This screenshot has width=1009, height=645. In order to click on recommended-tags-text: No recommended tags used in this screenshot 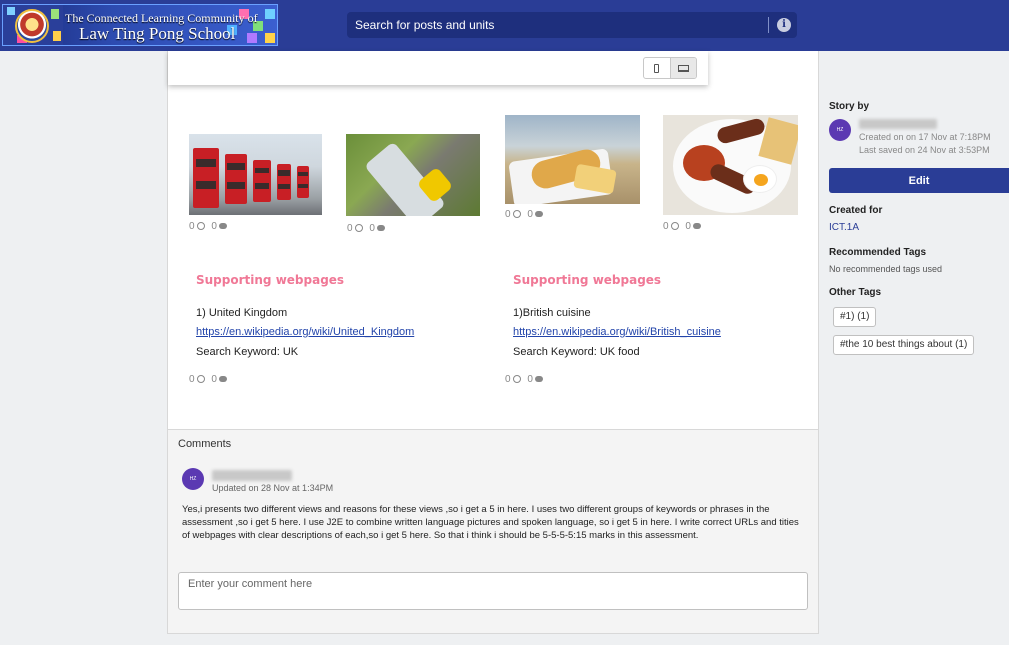, I will do `click(886, 269)`.